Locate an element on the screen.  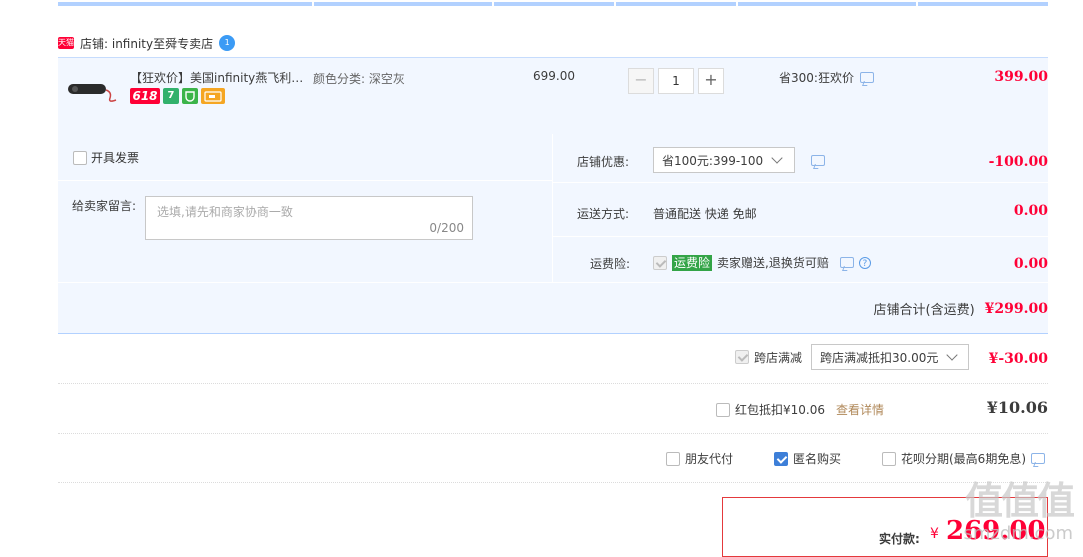
message-placeholder: 选填,请先和商家协商一致 is located at coordinates (225, 212).